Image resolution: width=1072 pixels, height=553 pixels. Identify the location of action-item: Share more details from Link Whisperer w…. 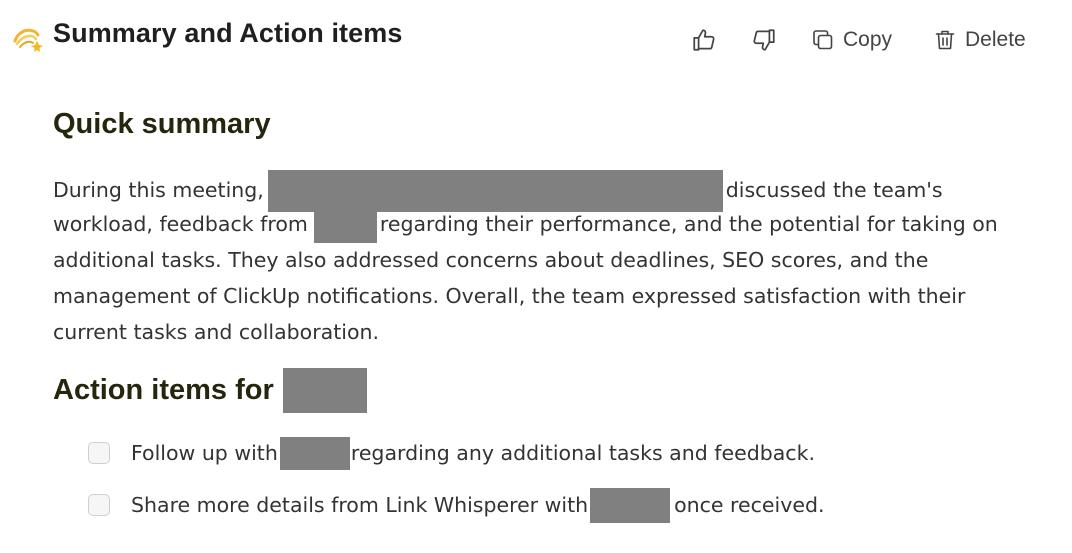
(456, 505).